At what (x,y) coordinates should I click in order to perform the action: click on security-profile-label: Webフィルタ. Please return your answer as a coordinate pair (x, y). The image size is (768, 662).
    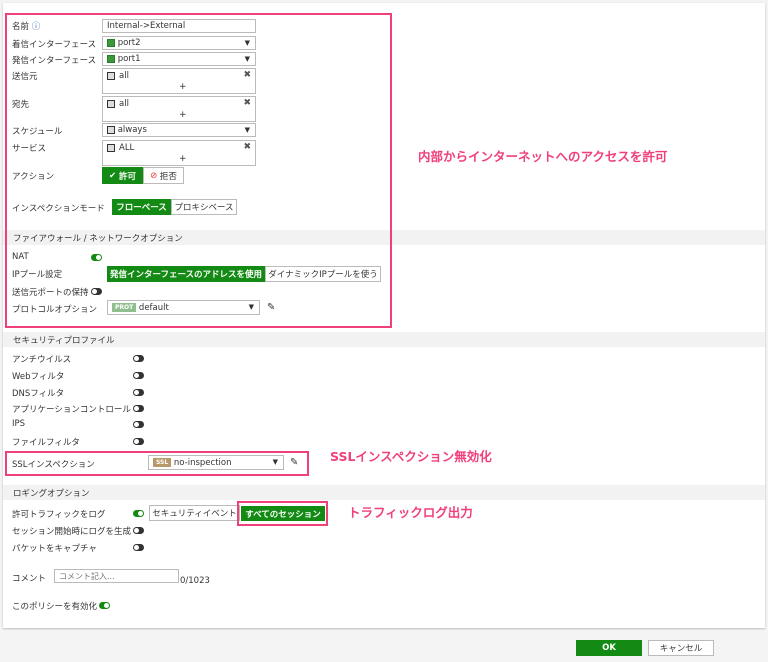
    Looking at the image, I should click on (38, 377).